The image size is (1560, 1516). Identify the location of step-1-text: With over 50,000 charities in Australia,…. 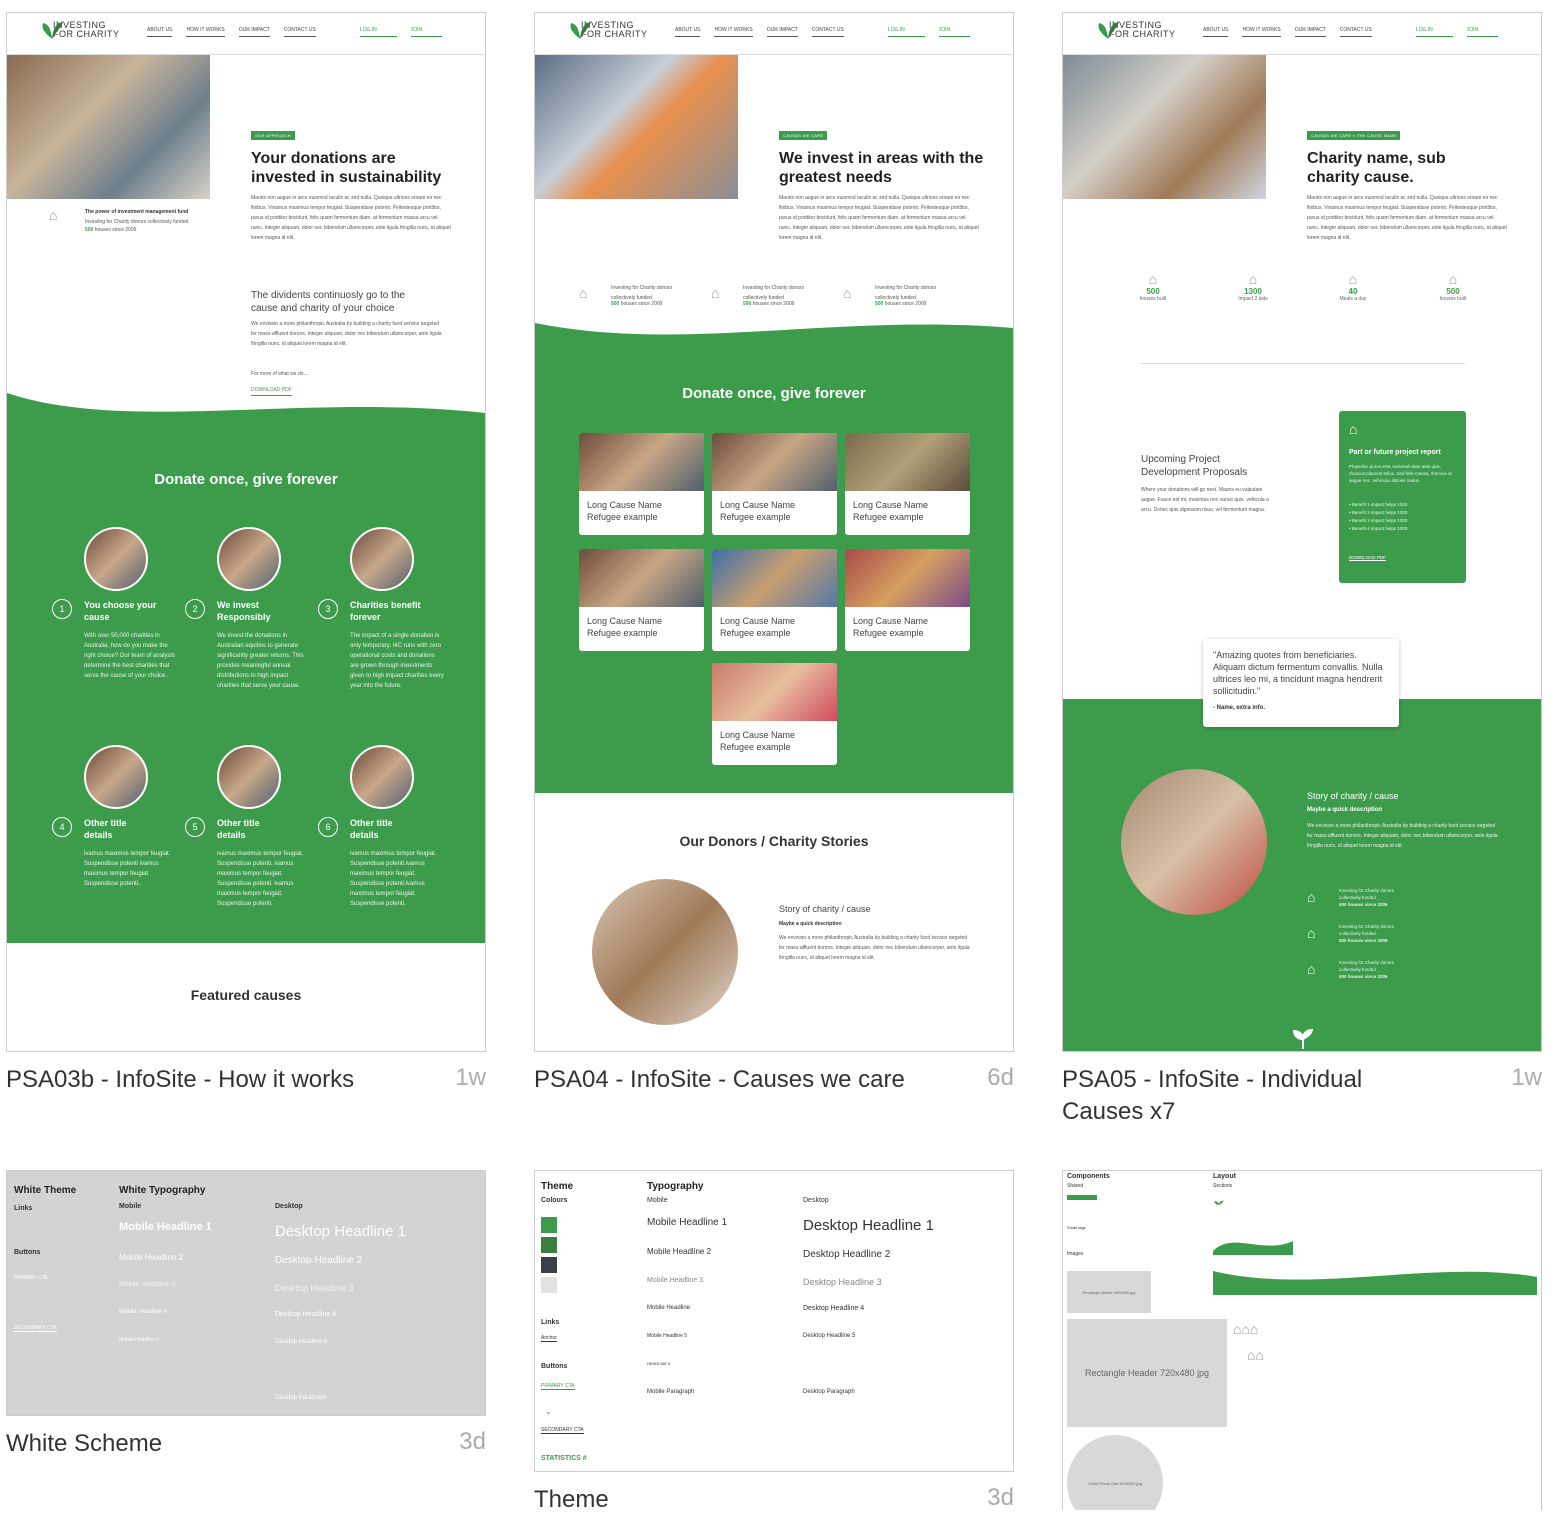
(130, 656).